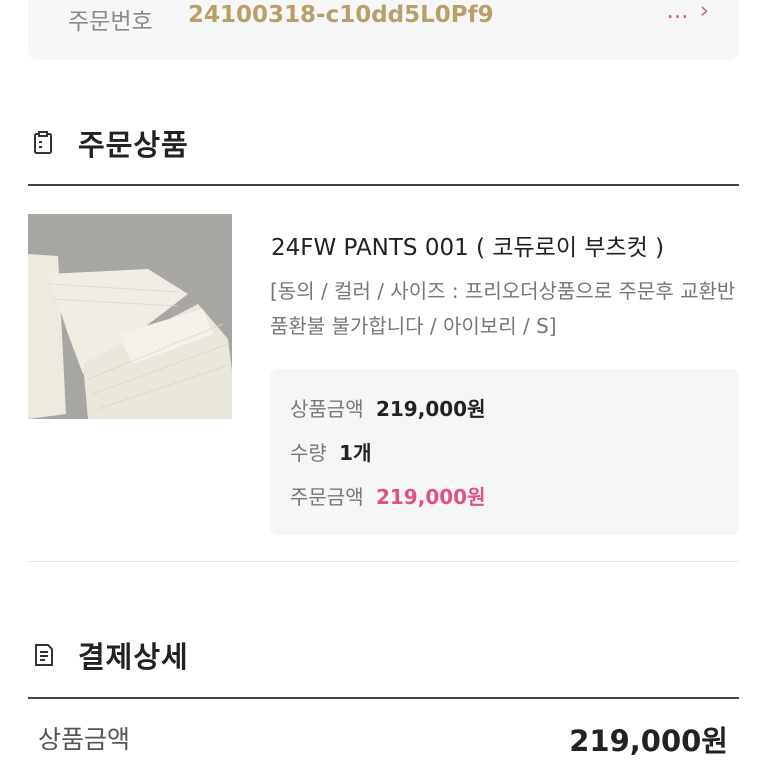 The image size is (765, 765). I want to click on quantity-label: 수량, so click(308, 453).